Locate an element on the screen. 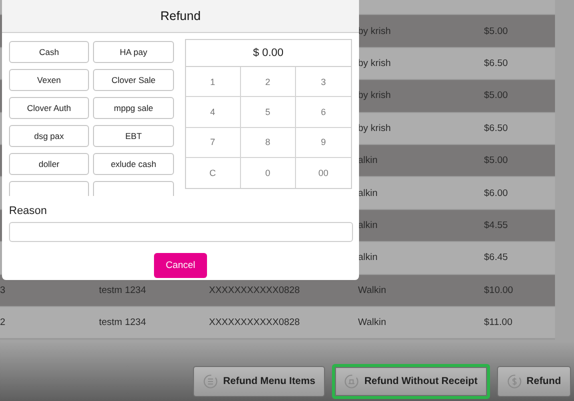 The width and height of the screenshot is (574, 401). reason-label: Reason is located at coordinates (28, 211).